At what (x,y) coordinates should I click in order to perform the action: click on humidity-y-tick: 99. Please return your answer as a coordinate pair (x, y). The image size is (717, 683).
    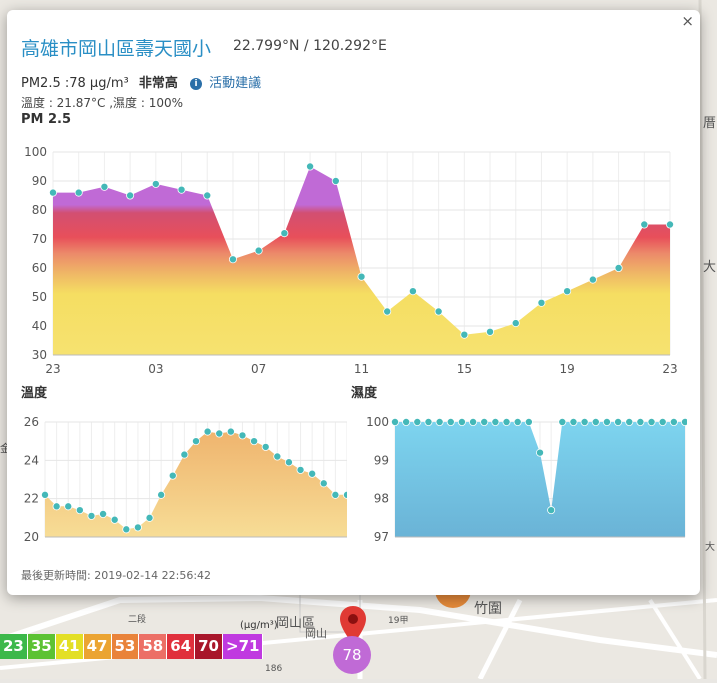
    Looking at the image, I should click on (381, 460).